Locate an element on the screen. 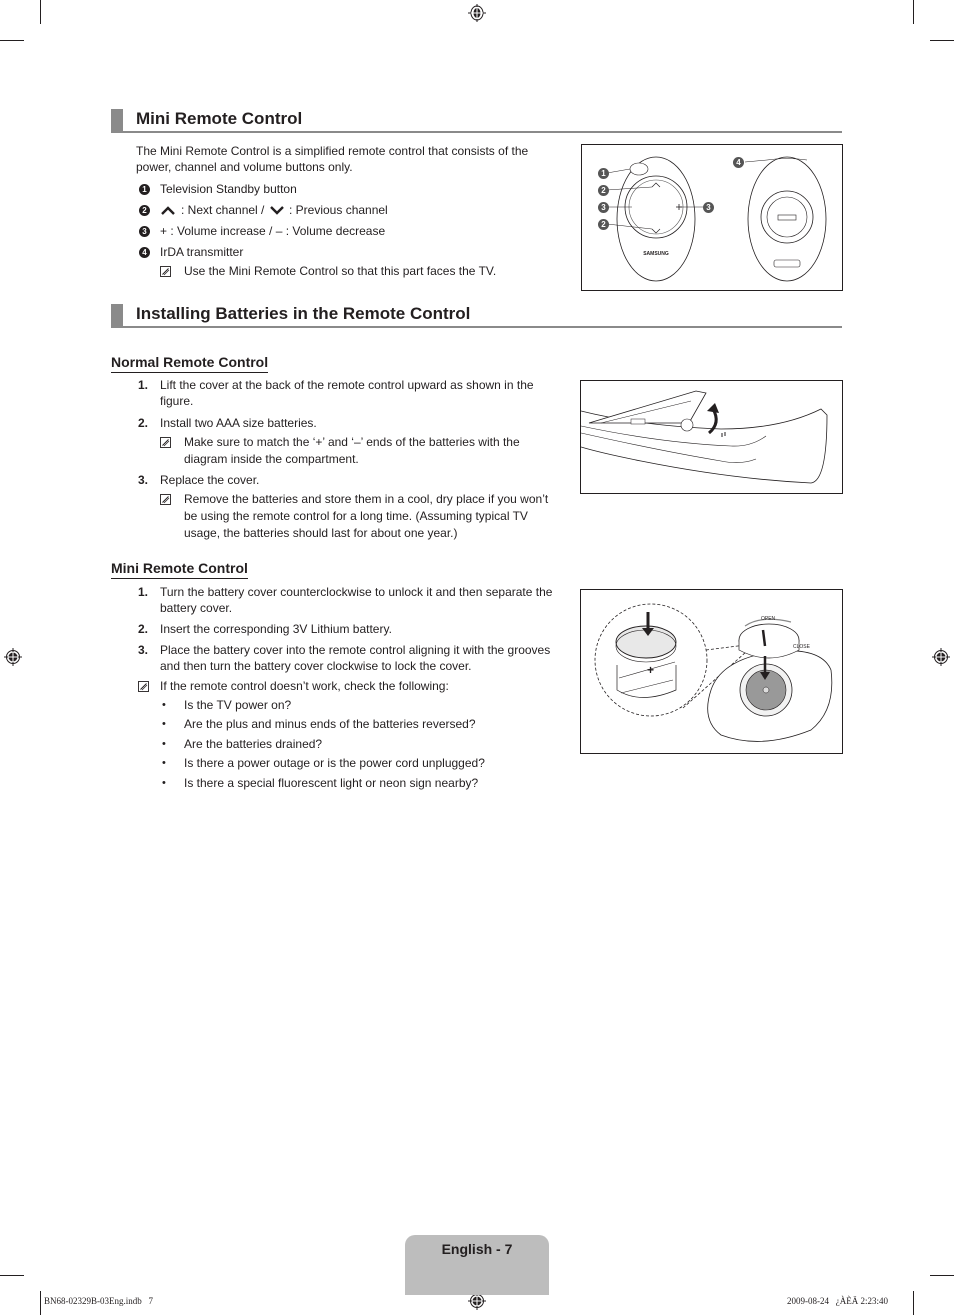 This screenshot has width=954, height=1315. samsung-logo: SAMSUNG is located at coordinates (656, 254).